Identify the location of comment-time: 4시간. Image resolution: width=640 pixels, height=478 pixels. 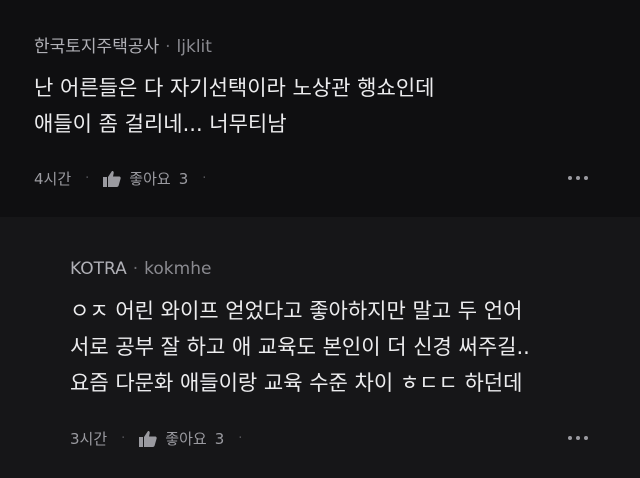
(53, 179).